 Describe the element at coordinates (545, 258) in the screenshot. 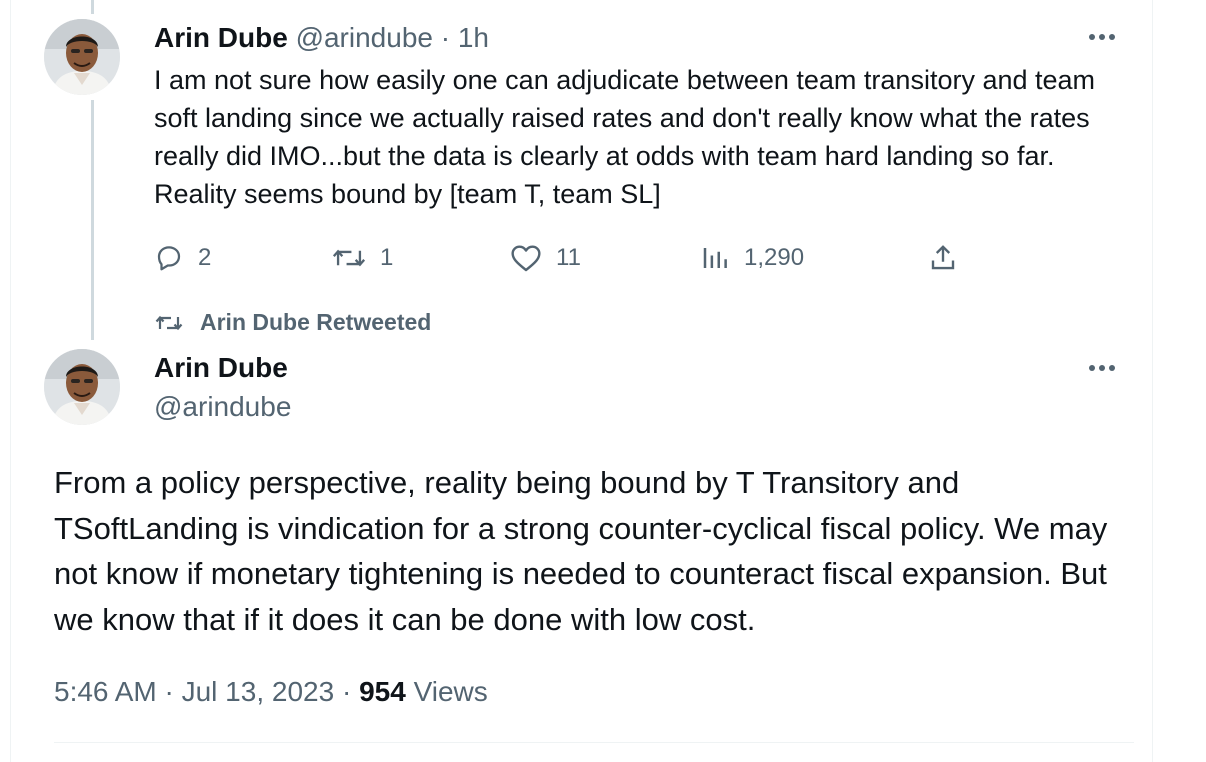

I see `like-button: 11` at that location.